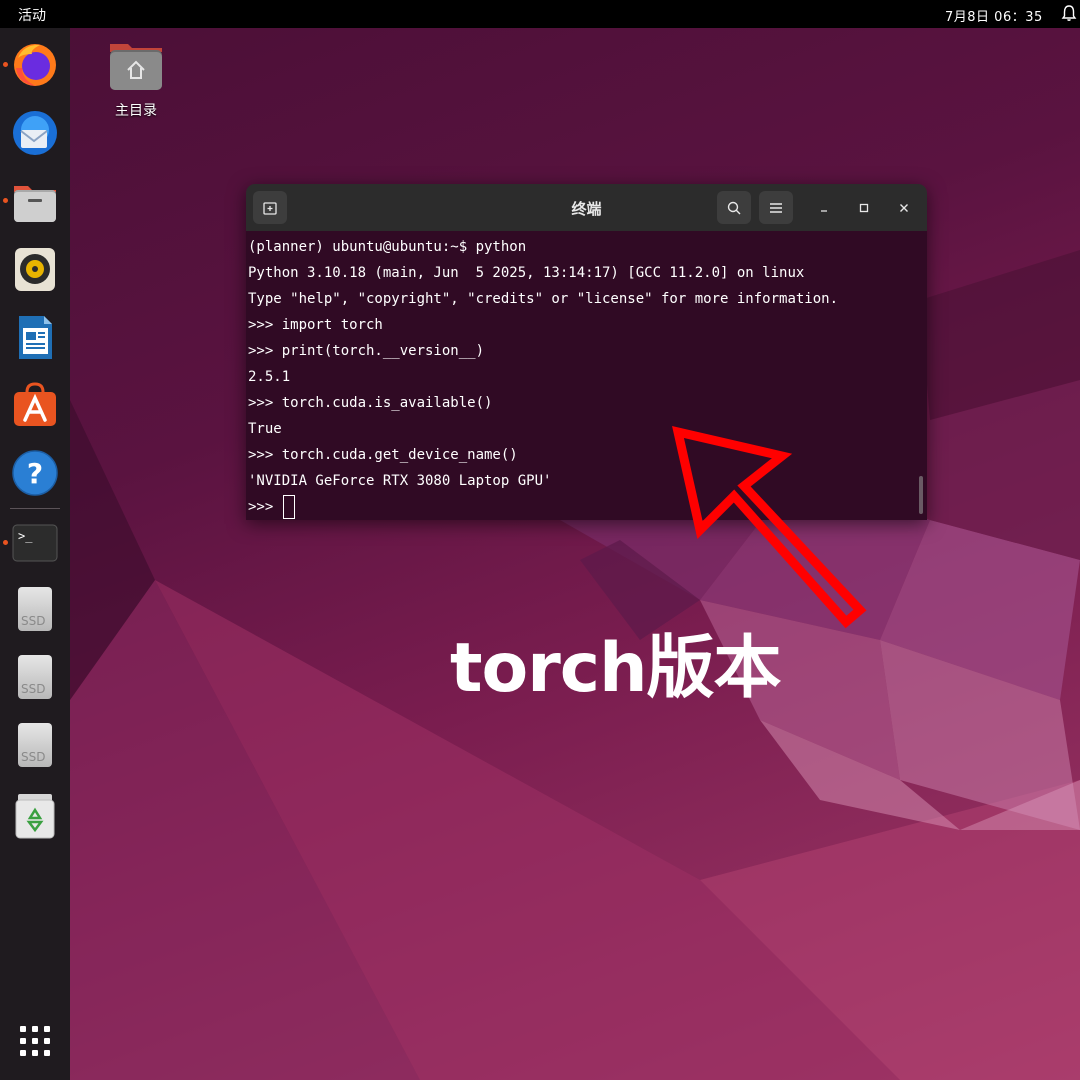  I want to click on home-folder-label: 主目录, so click(136, 111).